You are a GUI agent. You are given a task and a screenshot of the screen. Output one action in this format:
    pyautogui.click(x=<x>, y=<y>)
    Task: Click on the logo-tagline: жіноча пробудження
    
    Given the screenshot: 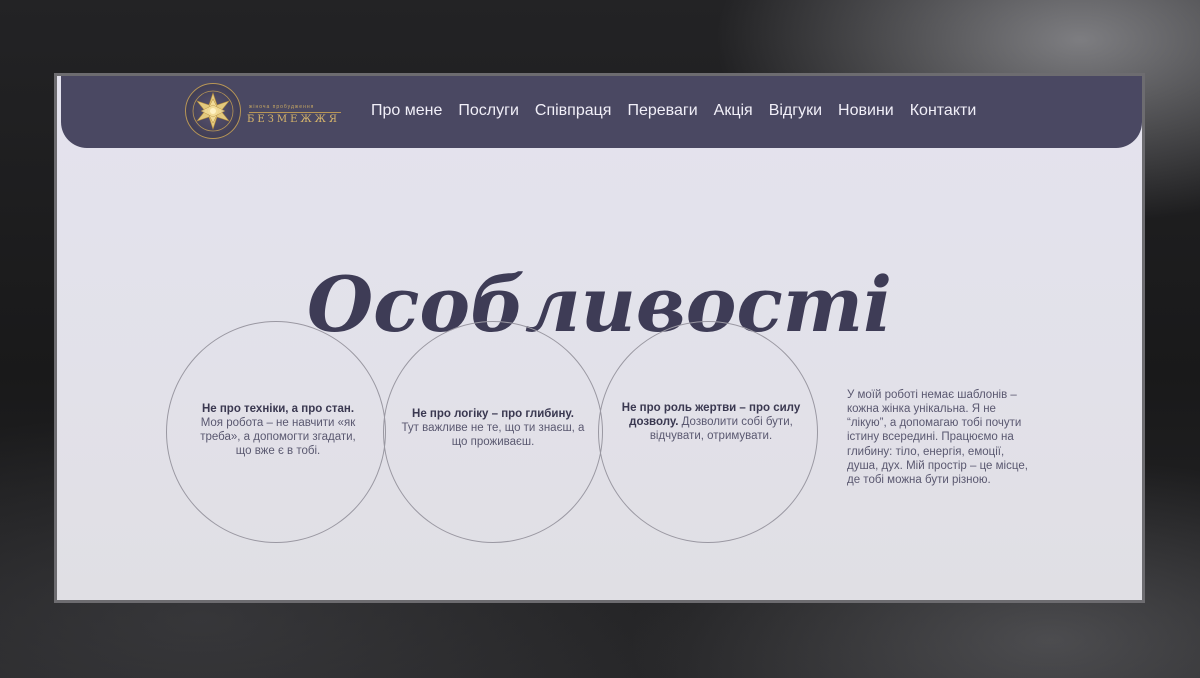 What is the action you would take?
    pyautogui.click(x=295, y=108)
    